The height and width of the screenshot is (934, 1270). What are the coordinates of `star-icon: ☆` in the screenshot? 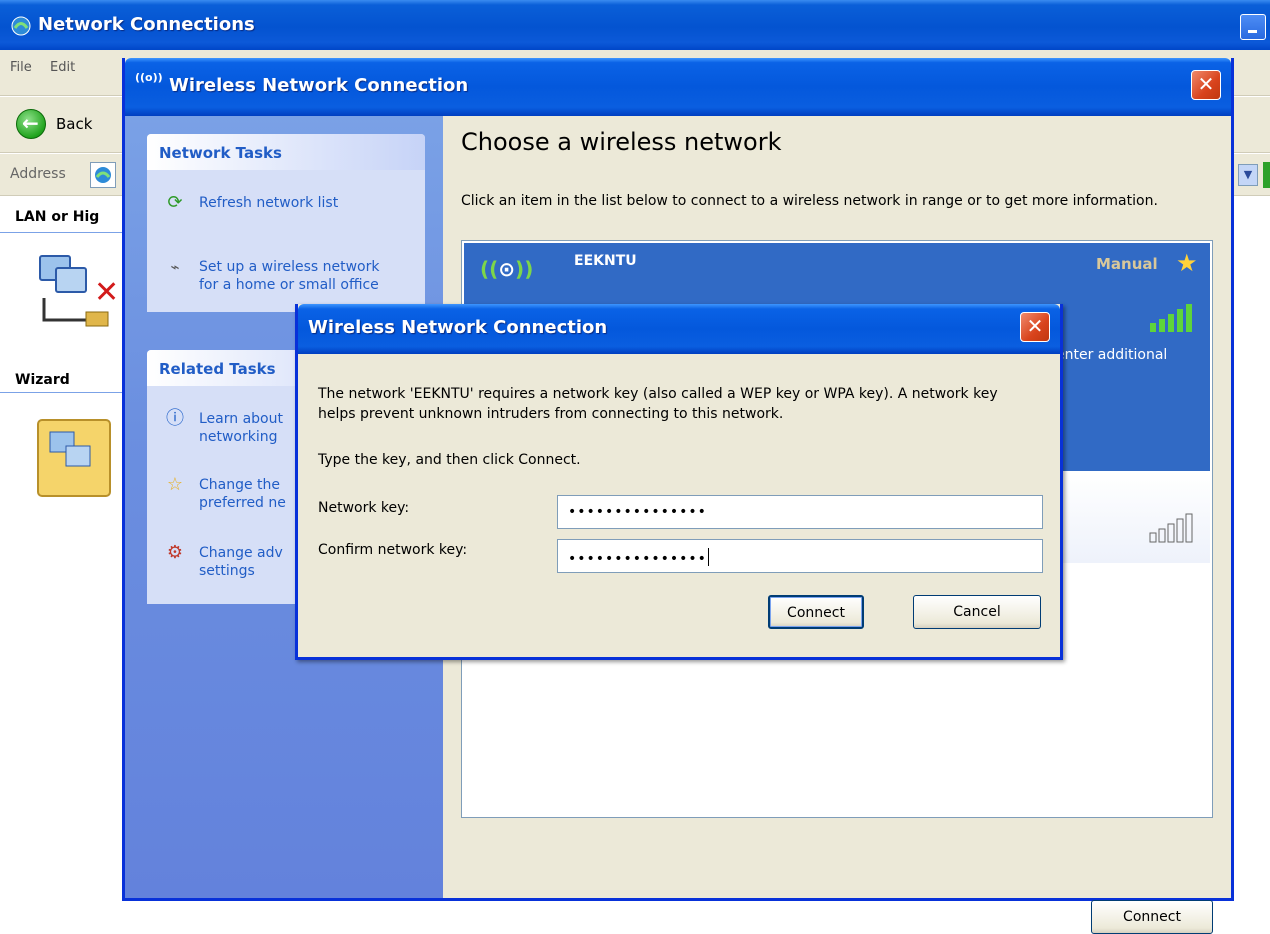 It's located at (175, 484).